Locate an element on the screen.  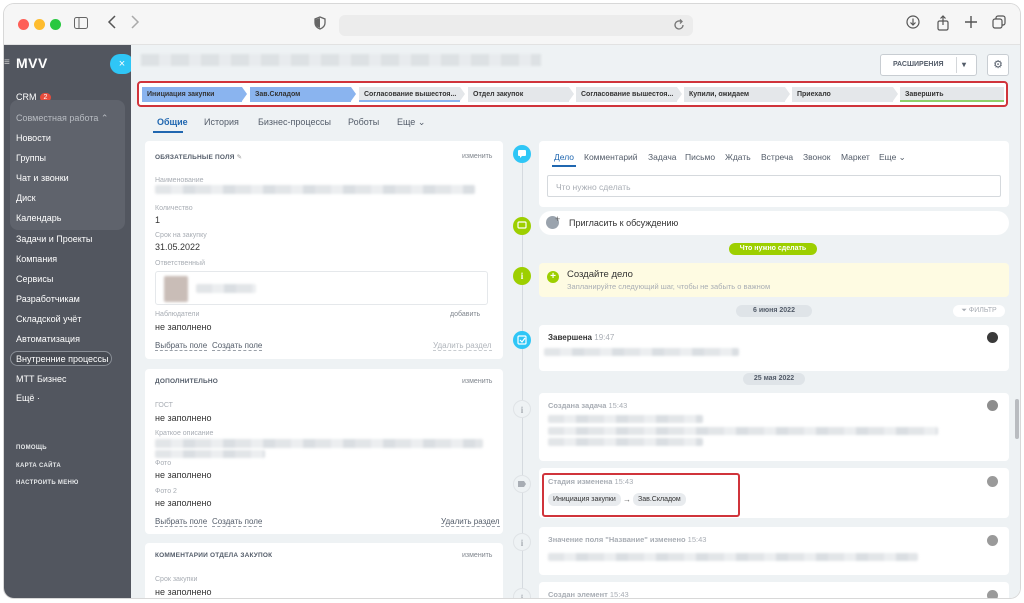
stage-finish: Завершить is located at coordinates (952, 94).